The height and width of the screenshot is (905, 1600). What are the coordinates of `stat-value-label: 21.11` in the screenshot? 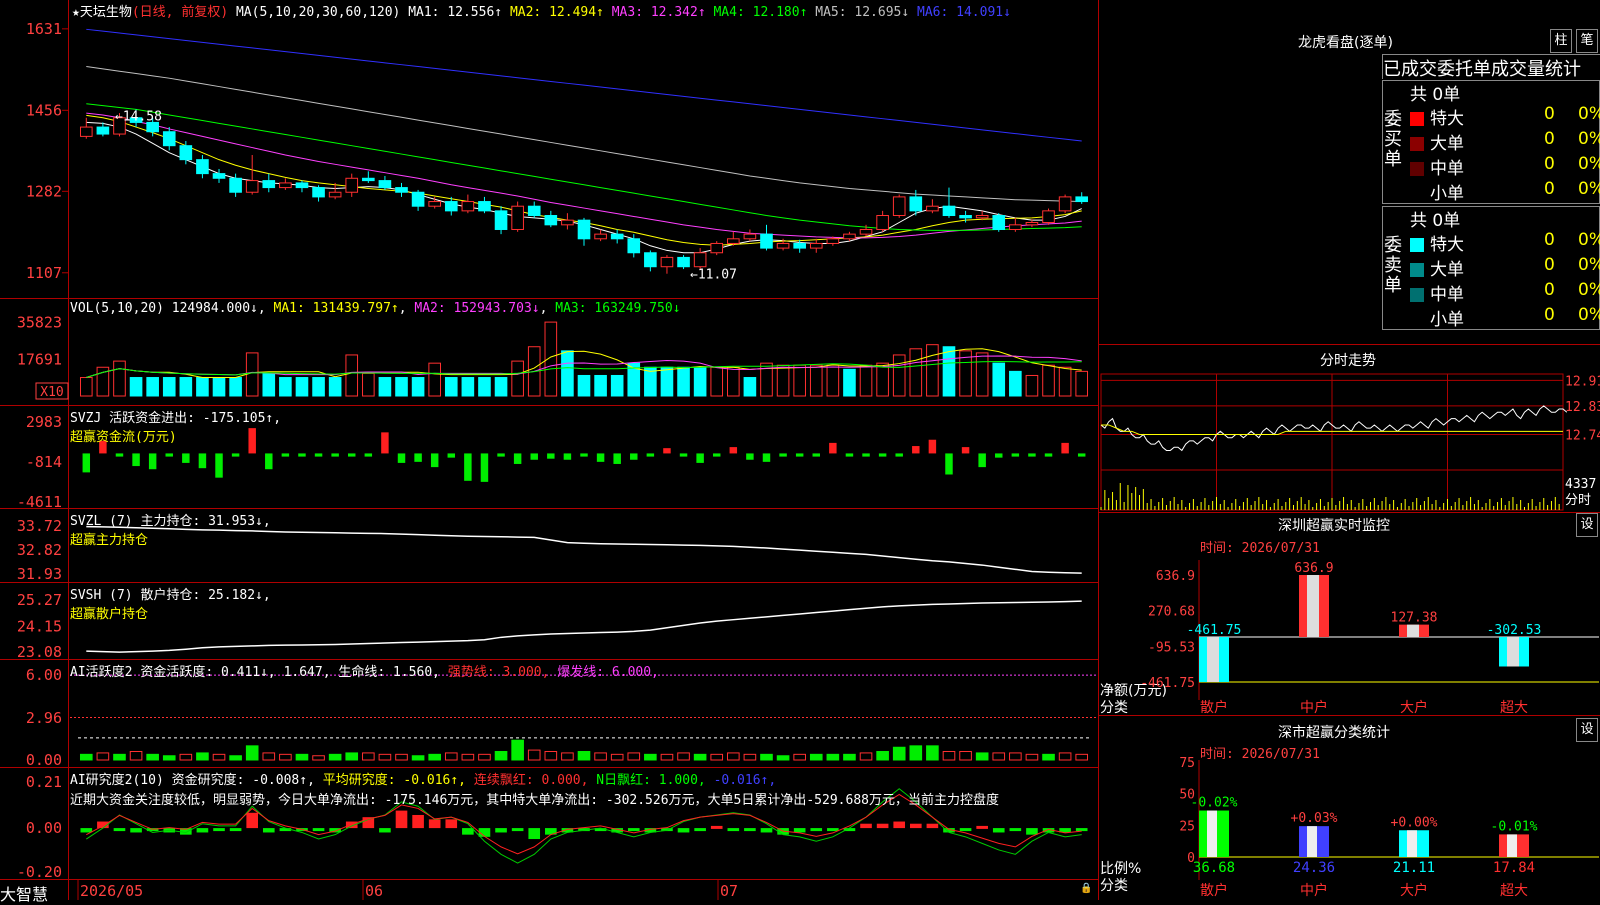 It's located at (1414, 868).